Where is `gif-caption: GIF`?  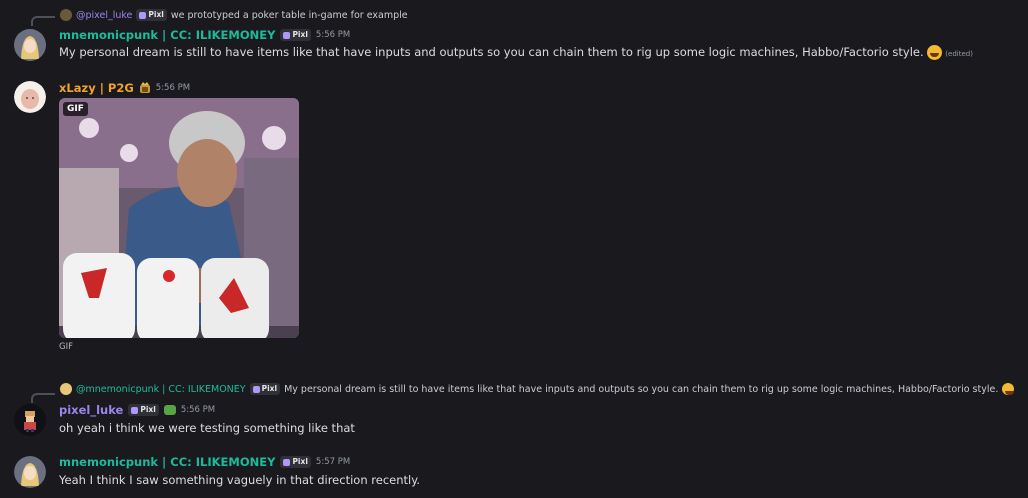 gif-caption: GIF is located at coordinates (66, 347).